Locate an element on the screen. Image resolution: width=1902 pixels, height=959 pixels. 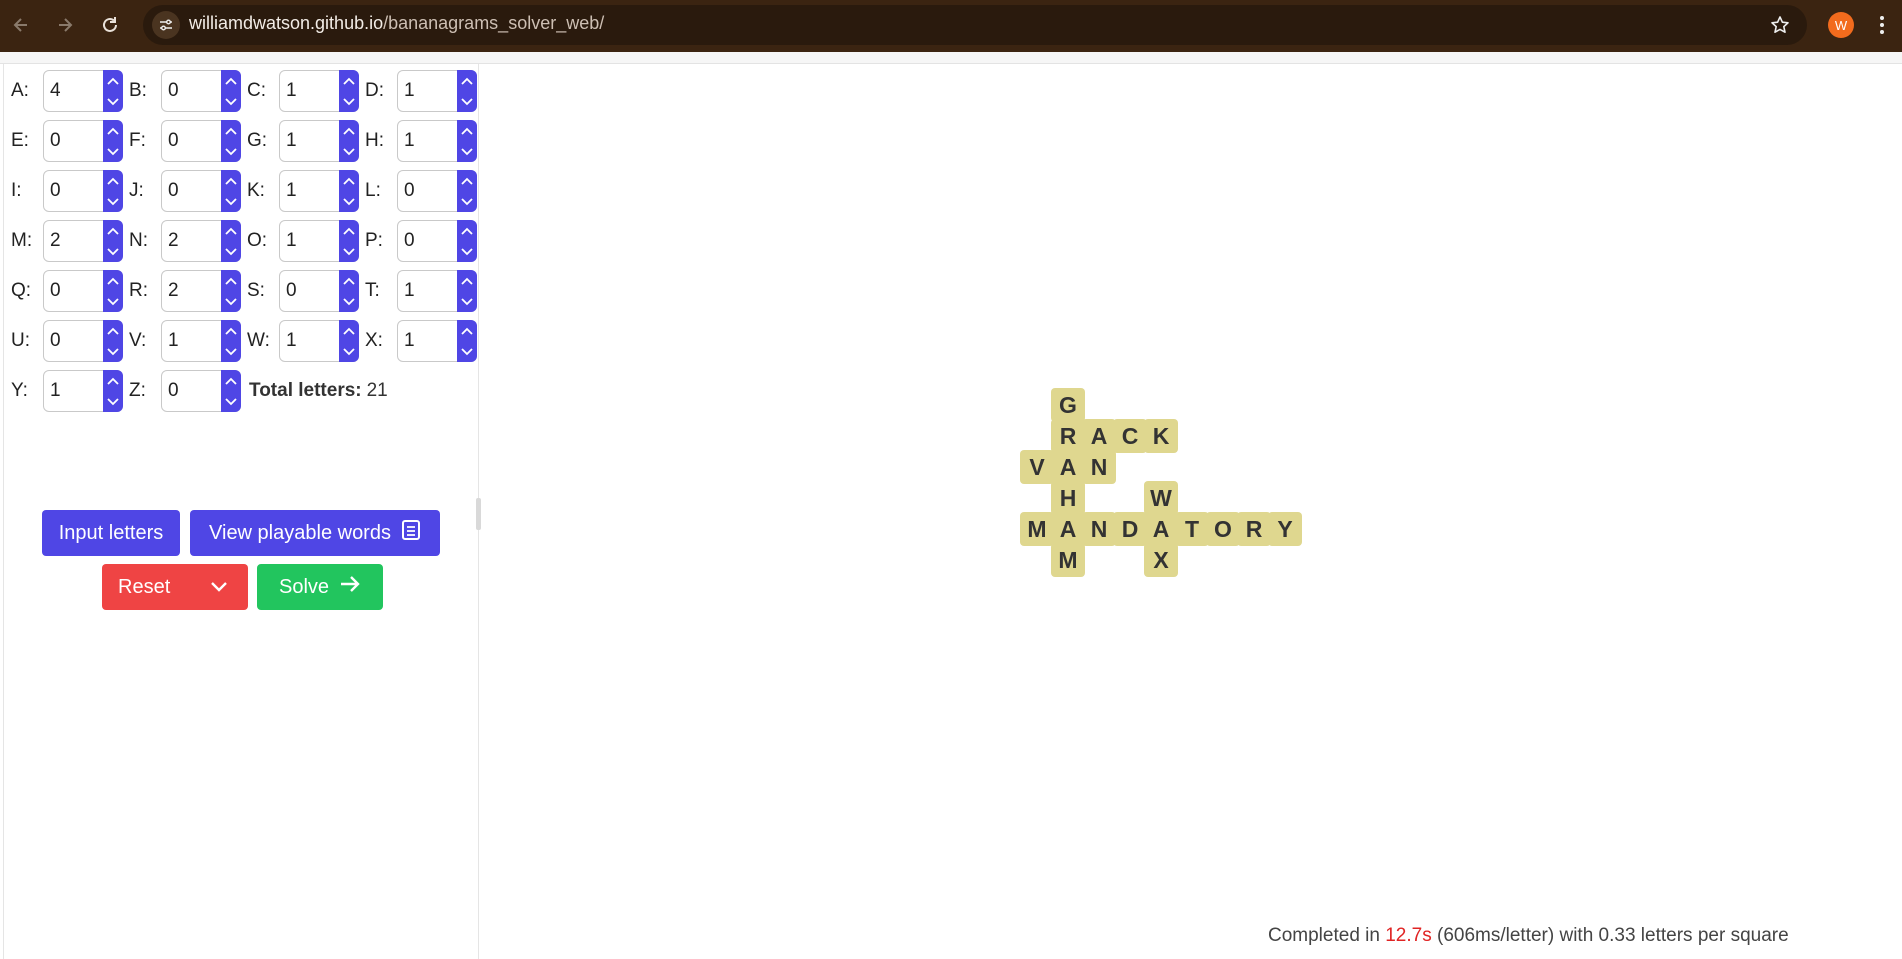
profile-avatar: W is located at coordinates (1841, 25).